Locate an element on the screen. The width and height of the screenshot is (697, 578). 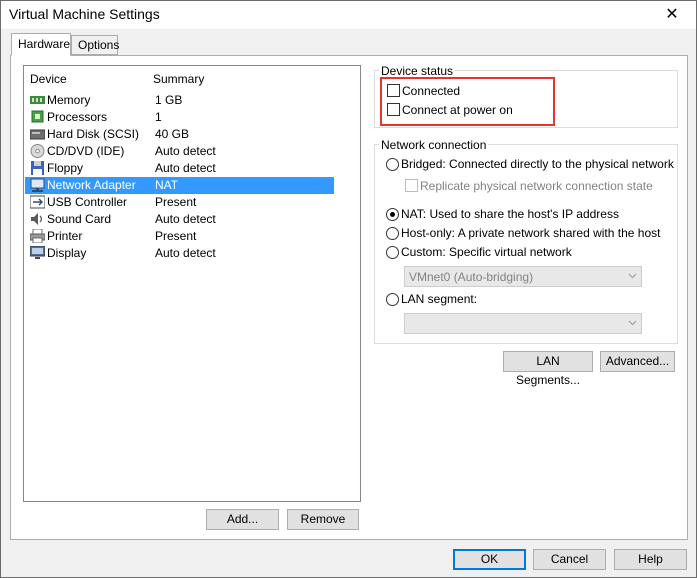
connect-at-power-on-checkbox is located at coordinates (393, 109).